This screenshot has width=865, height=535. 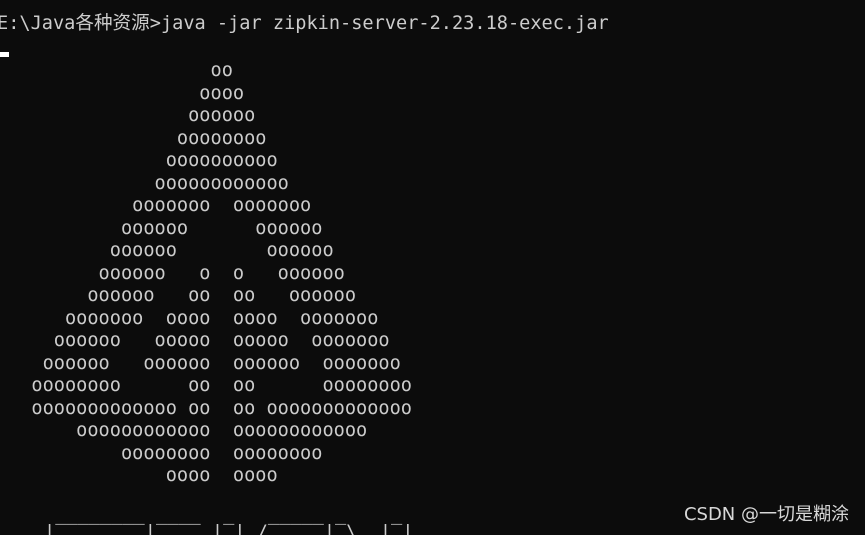 What do you see at coordinates (138, 138) in the screenshot?
I see `logo-line: oooooooo` at bounding box center [138, 138].